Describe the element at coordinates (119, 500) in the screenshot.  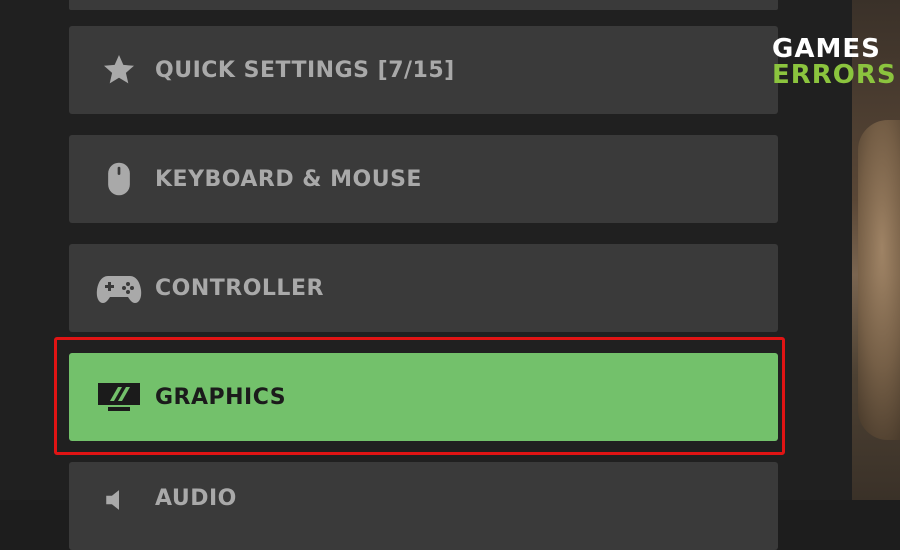
I see `speaker-icon` at that location.